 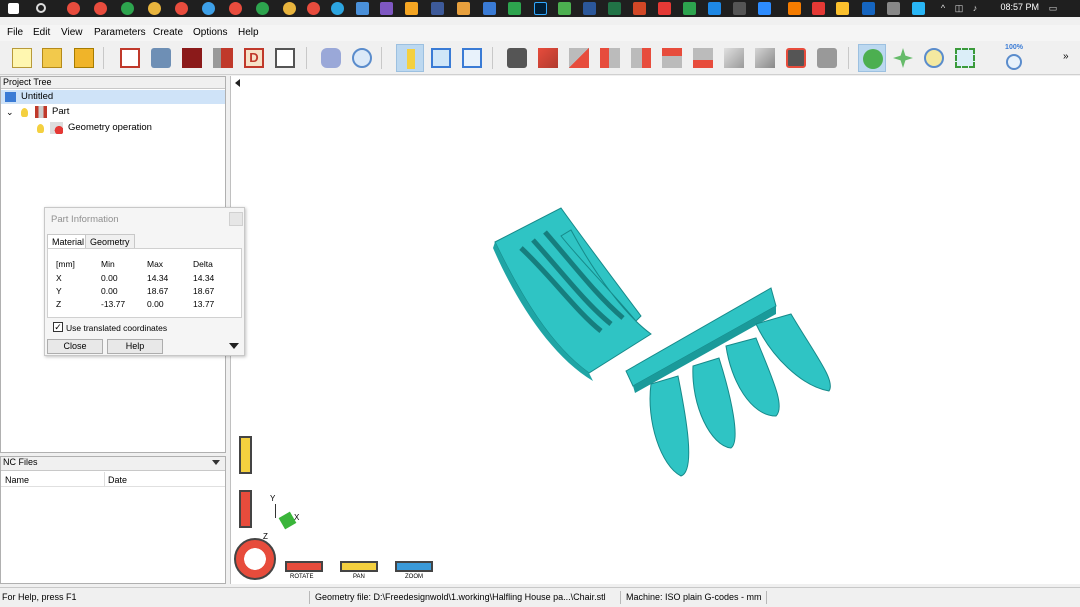 What do you see at coordinates (130, 58) in the screenshot?
I see `import-icon` at bounding box center [130, 58].